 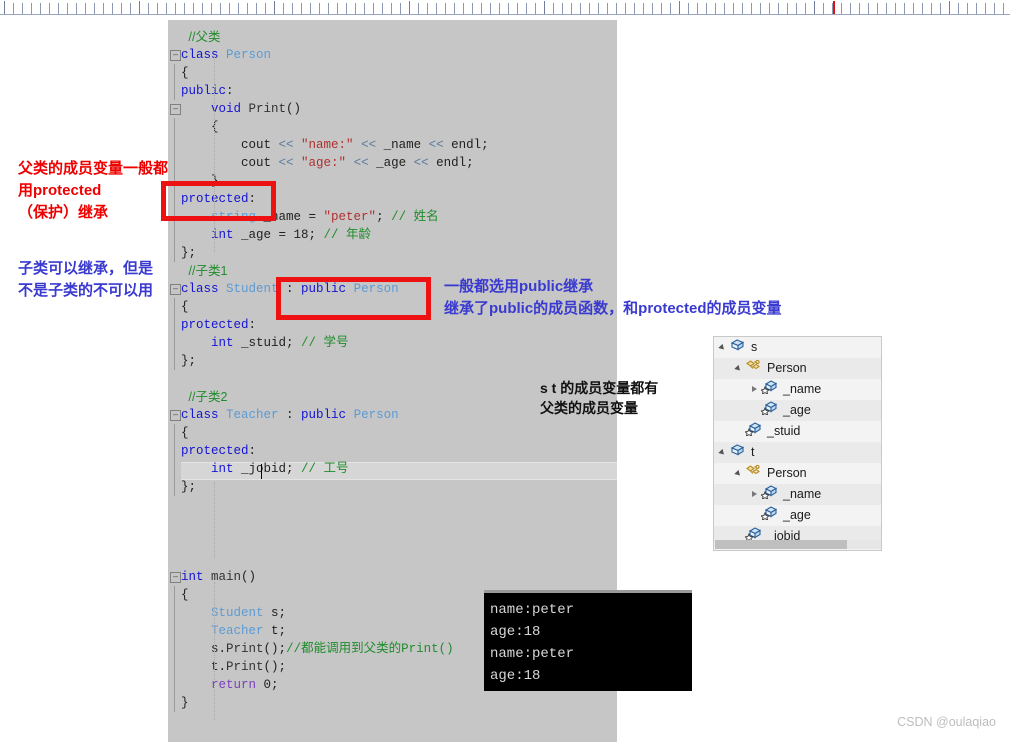 I want to click on code-line: cout << "age:" << _age << endl;, so click(x=399, y=163).